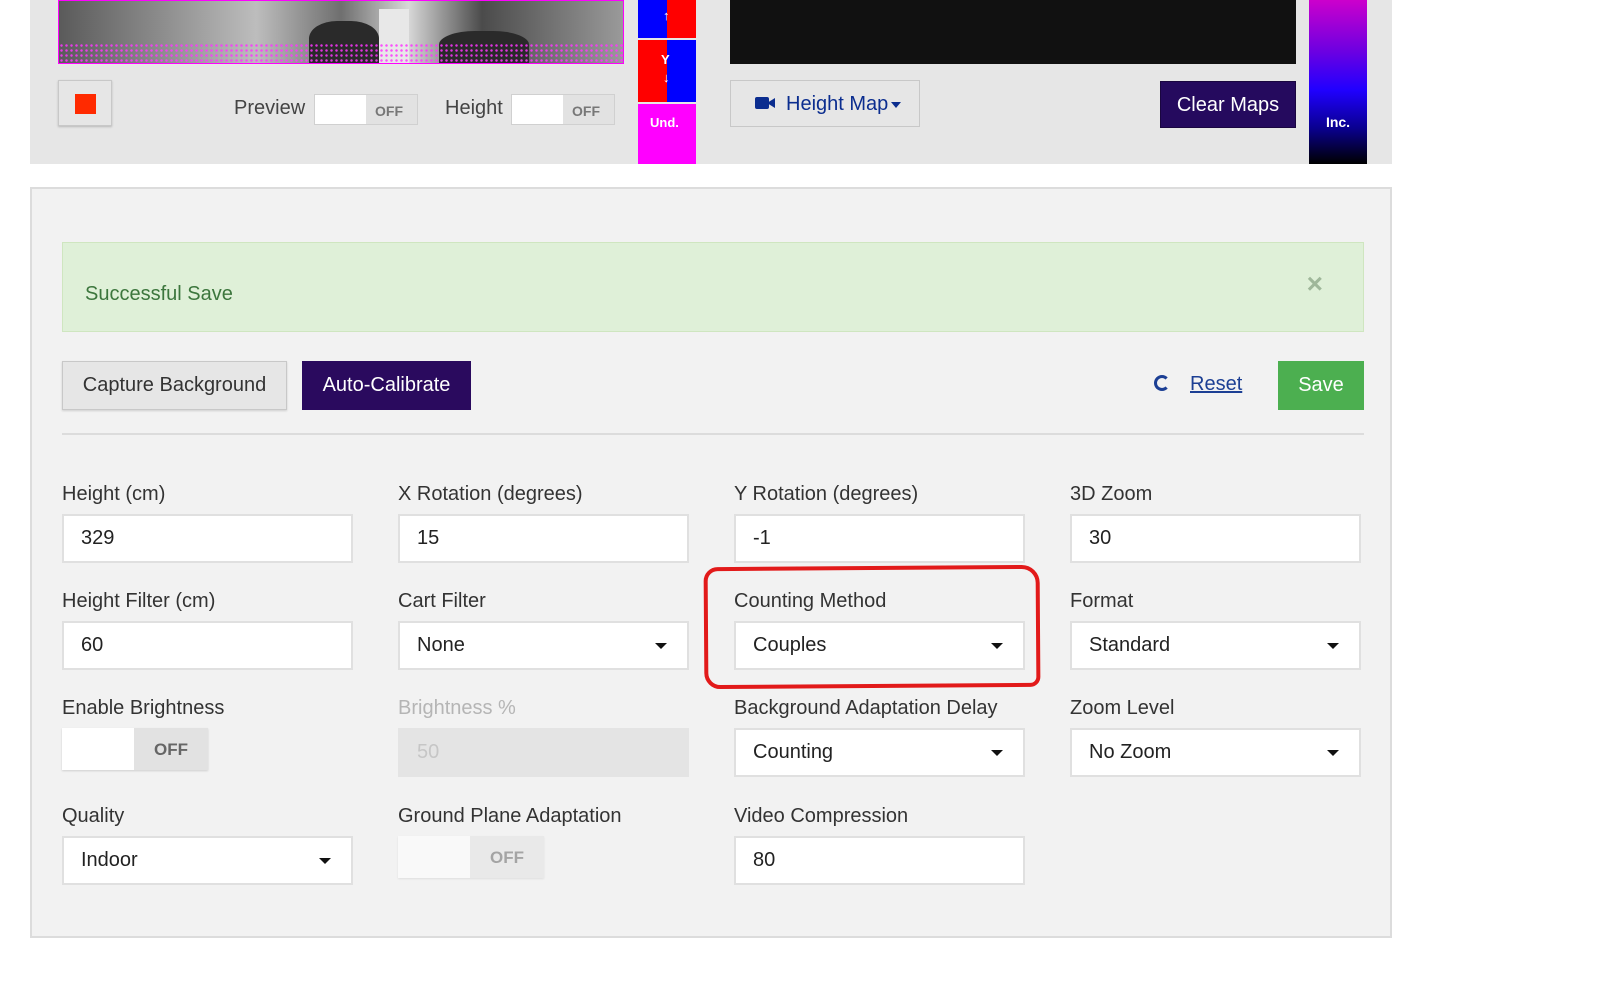  I want to click on format-select: Standard, so click(1215, 645).